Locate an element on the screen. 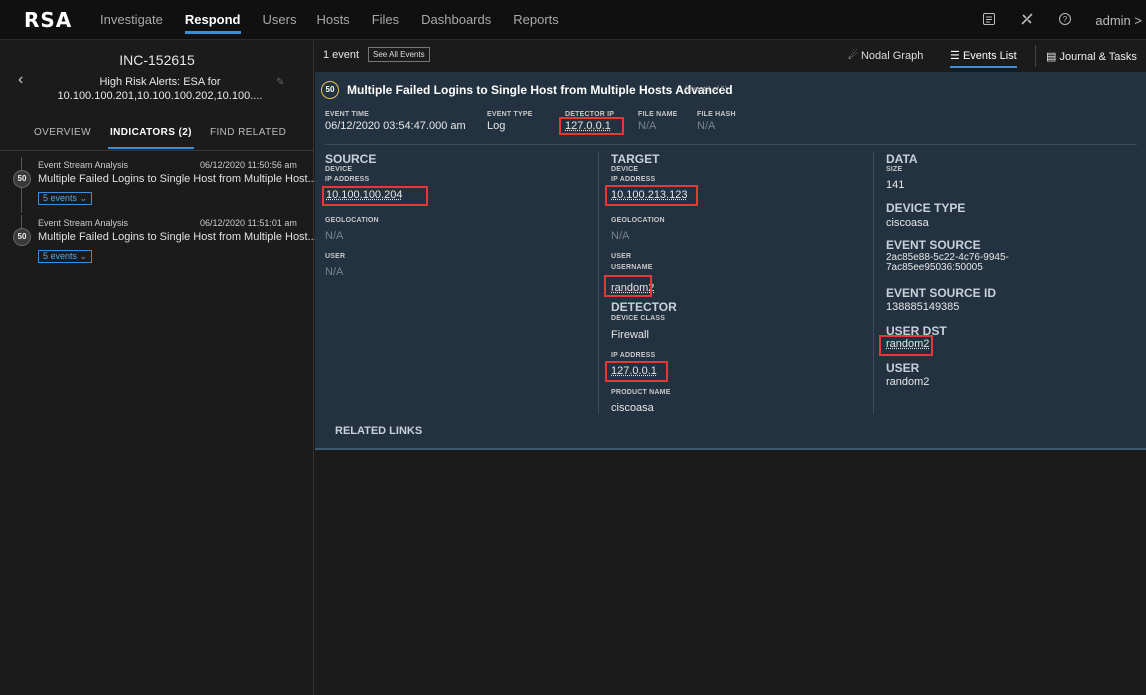 Image resolution: width=1146 pixels, height=695 pixels. indicator-time: 06/12/2020 11:50:56 am is located at coordinates (248, 165).